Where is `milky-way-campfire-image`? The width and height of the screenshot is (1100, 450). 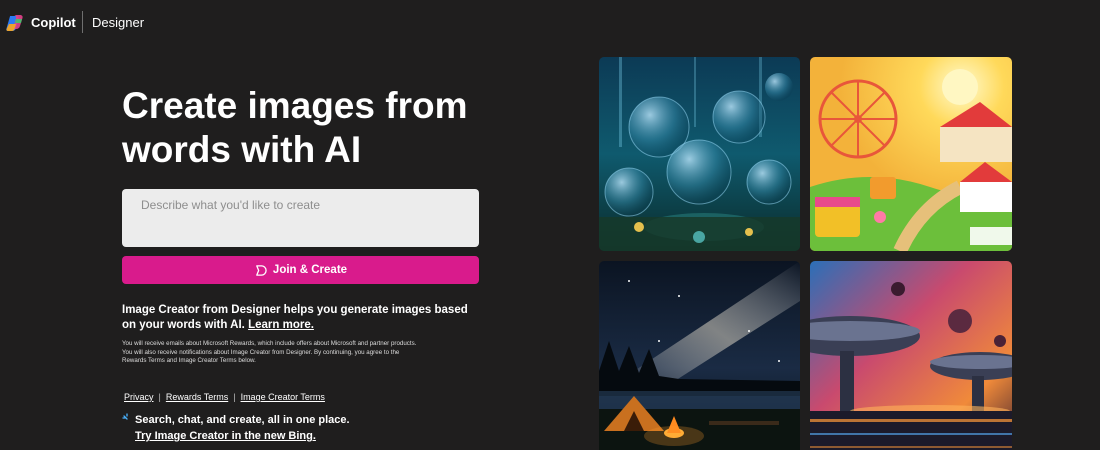 milky-way-campfire-image is located at coordinates (699, 355).